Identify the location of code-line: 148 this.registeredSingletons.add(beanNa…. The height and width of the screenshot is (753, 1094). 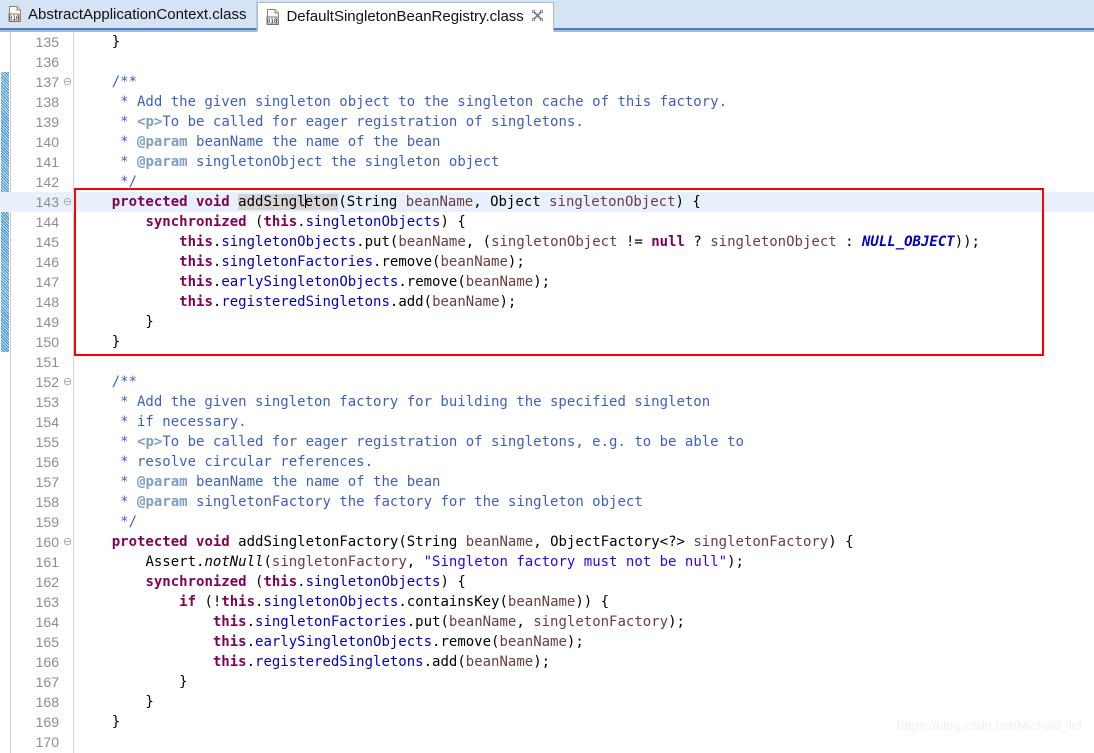
(547, 302).